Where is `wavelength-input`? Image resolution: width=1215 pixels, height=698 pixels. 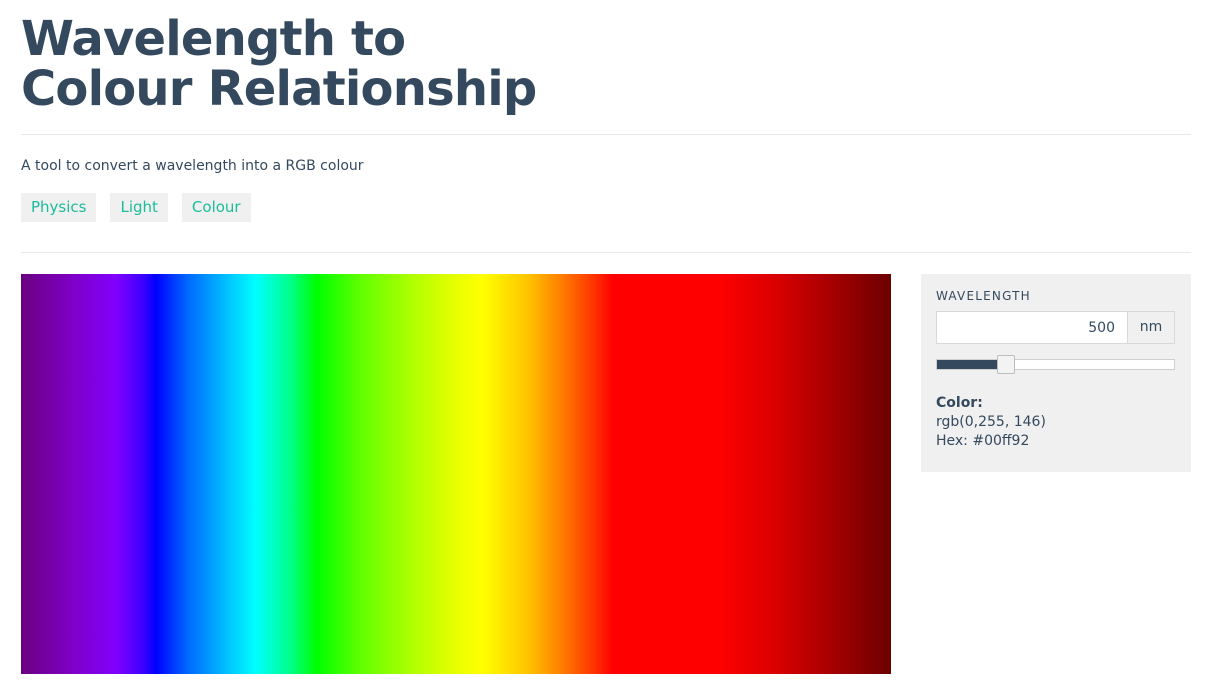
wavelength-input is located at coordinates (1032, 327).